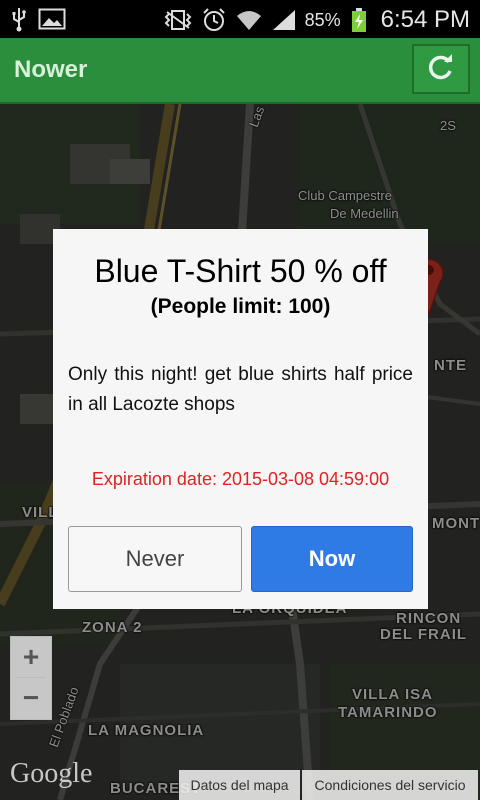  What do you see at coordinates (31, 657) in the screenshot?
I see `zoom-in-button: +` at bounding box center [31, 657].